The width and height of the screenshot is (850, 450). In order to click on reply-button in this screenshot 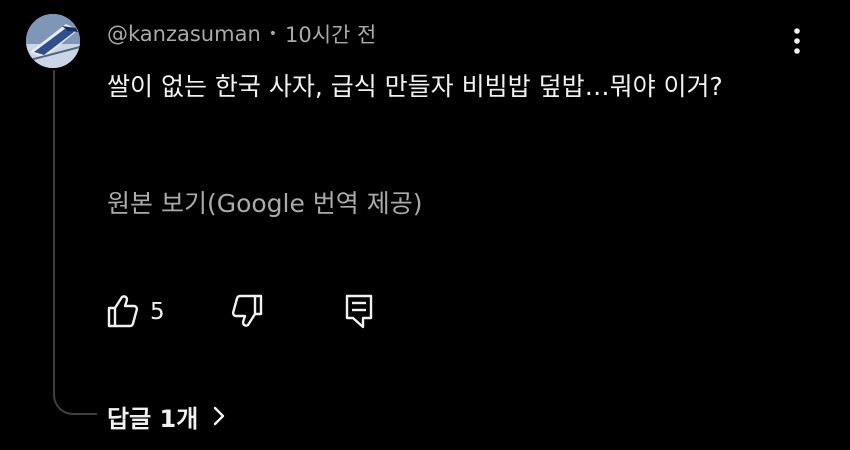, I will do `click(359, 311)`.